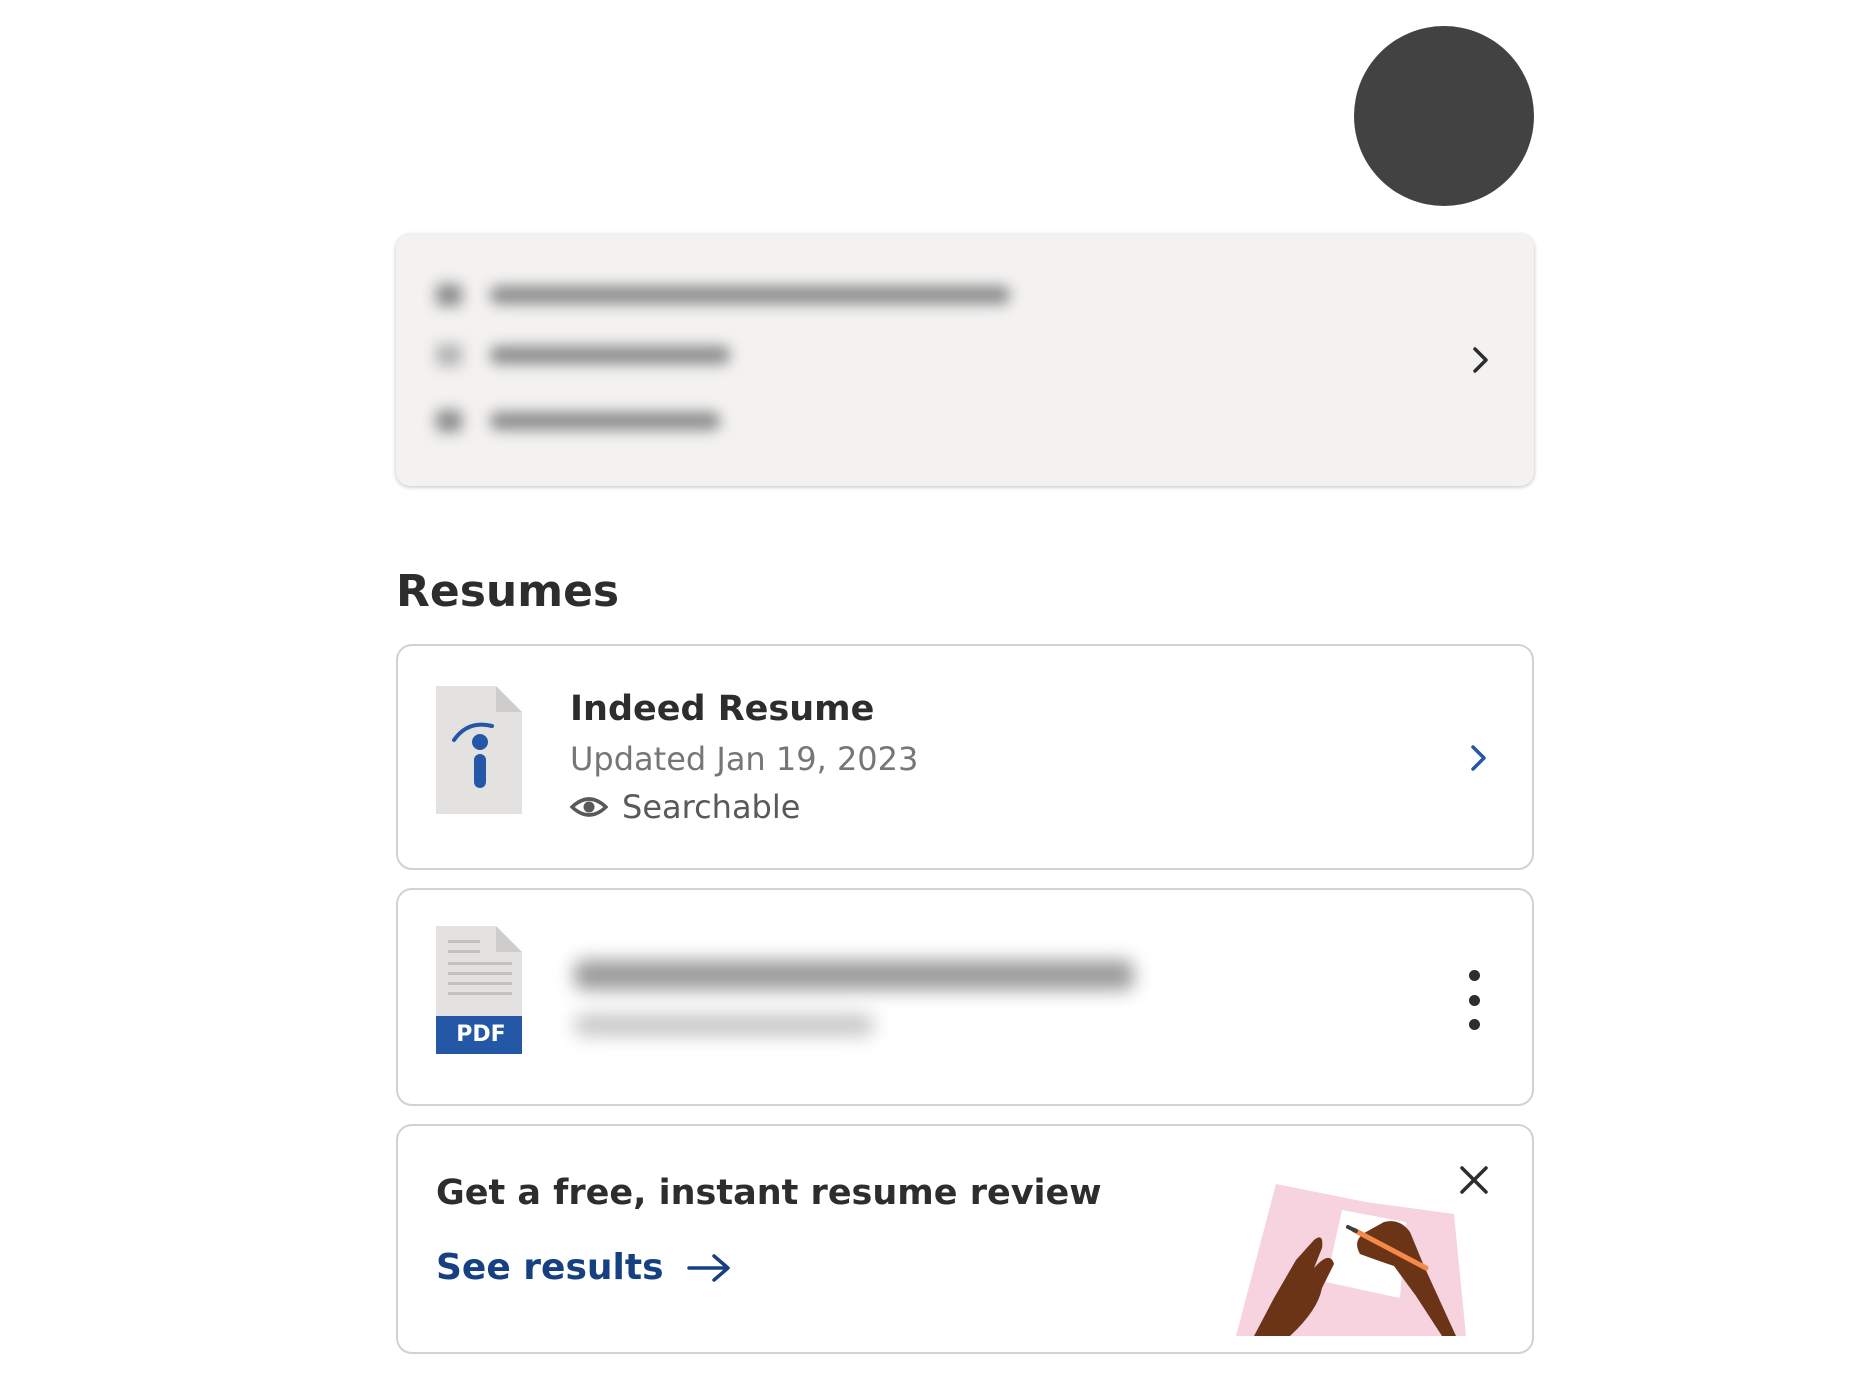  Describe the element at coordinates (854, 975) in the screenshot. I see `pdf-filename-redacted` at that location.